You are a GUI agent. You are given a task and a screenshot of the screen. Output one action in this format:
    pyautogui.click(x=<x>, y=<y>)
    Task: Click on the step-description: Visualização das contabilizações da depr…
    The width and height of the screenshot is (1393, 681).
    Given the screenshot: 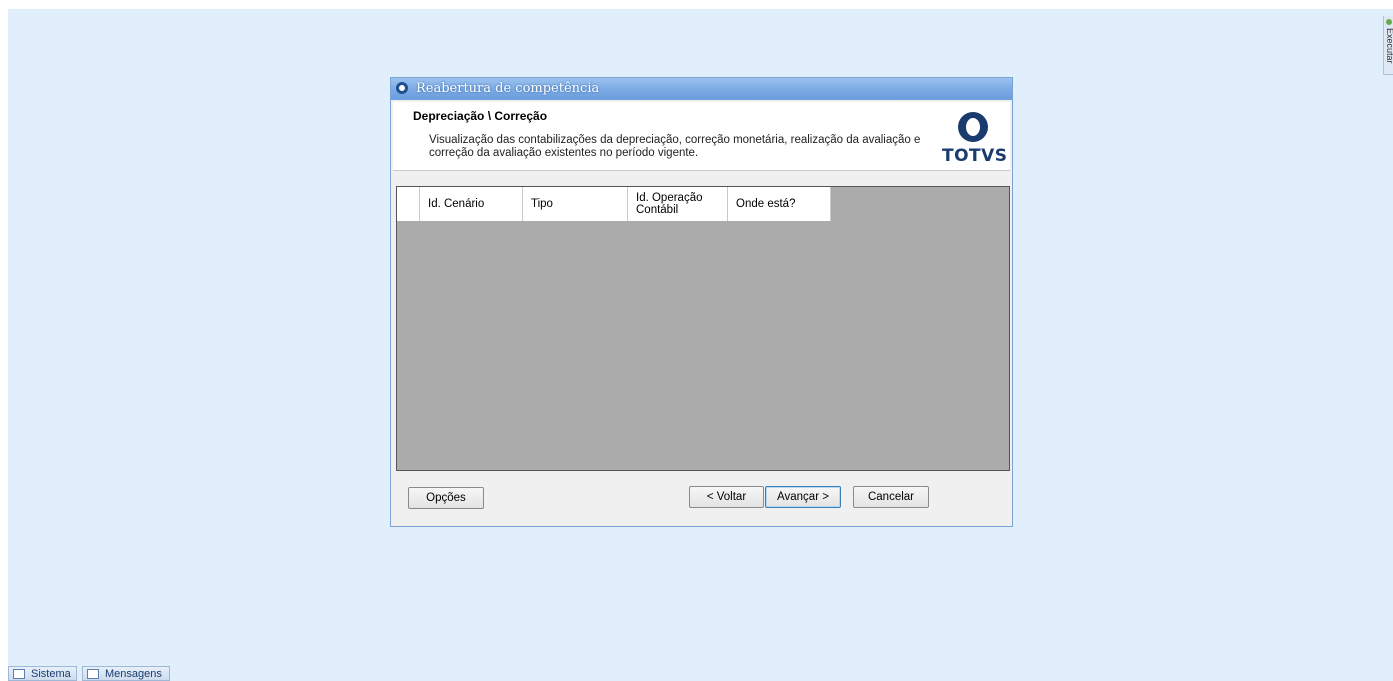 What is the action you would take?
    pyautogui.click(x=675, y=146)
    